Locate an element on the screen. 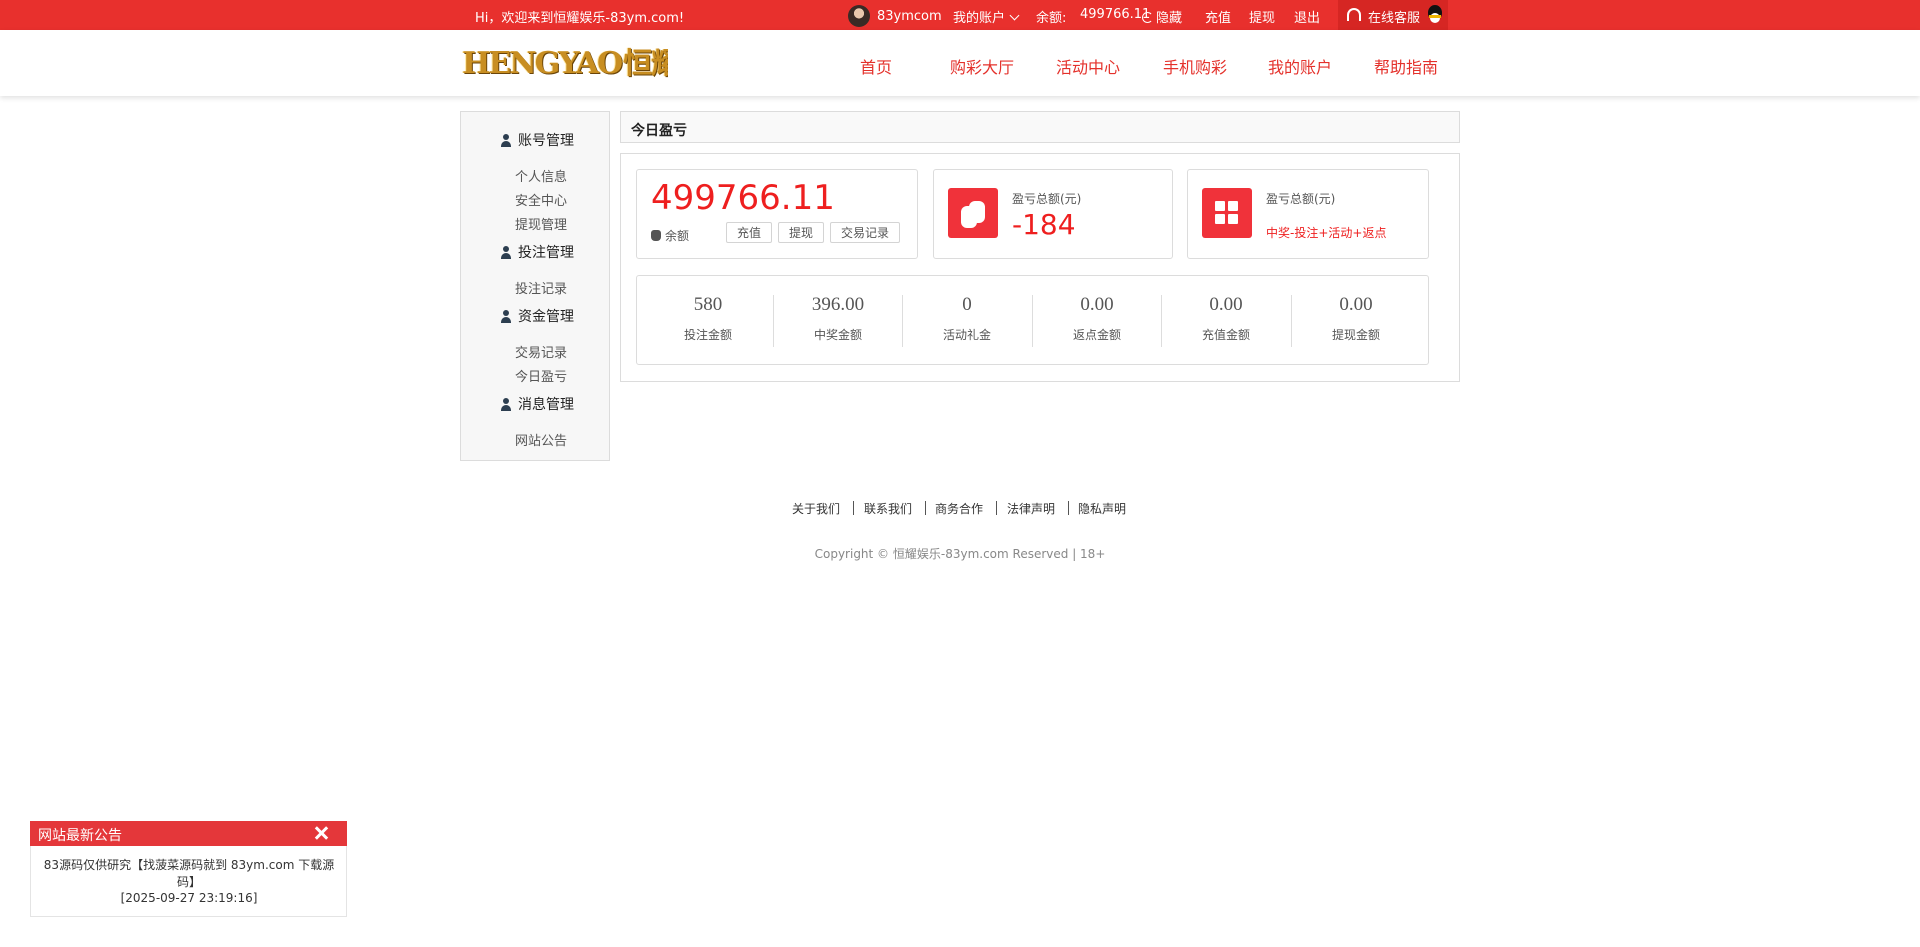 The width and height of the screenshot is (1920, 947). nav-help-guide: 帮助指南 is located at coordinates (1406, 66).